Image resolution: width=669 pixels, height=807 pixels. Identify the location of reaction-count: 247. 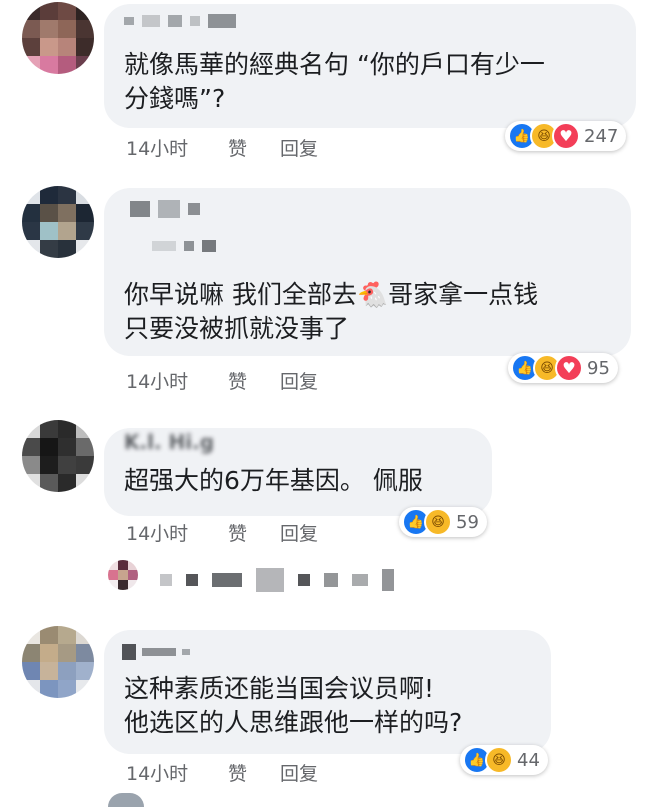
(601, 136).